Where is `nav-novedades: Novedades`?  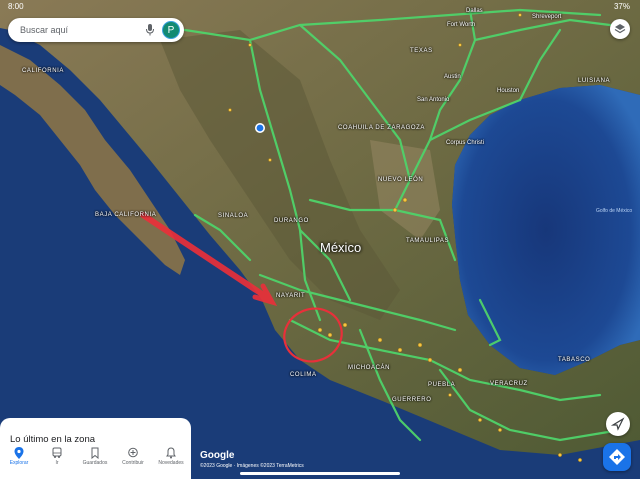 nav-novedades: Novedades is located at coordinates (171, 460).